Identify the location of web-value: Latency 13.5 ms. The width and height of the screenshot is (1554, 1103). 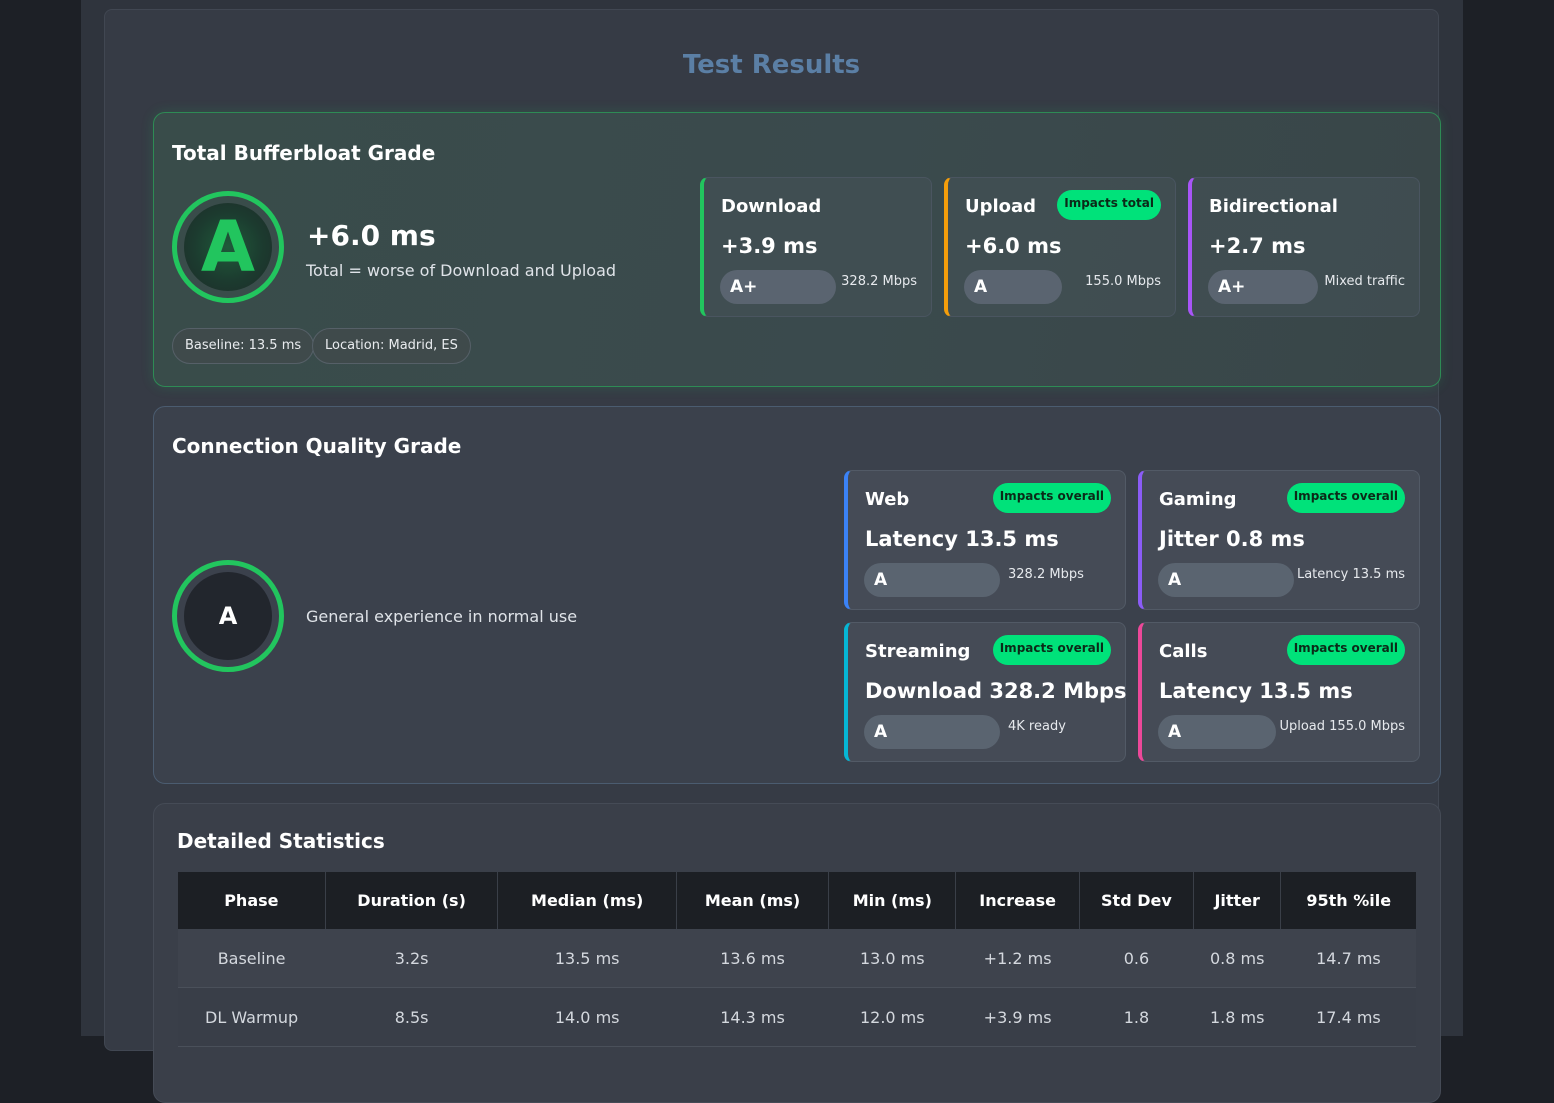
(962, 539).